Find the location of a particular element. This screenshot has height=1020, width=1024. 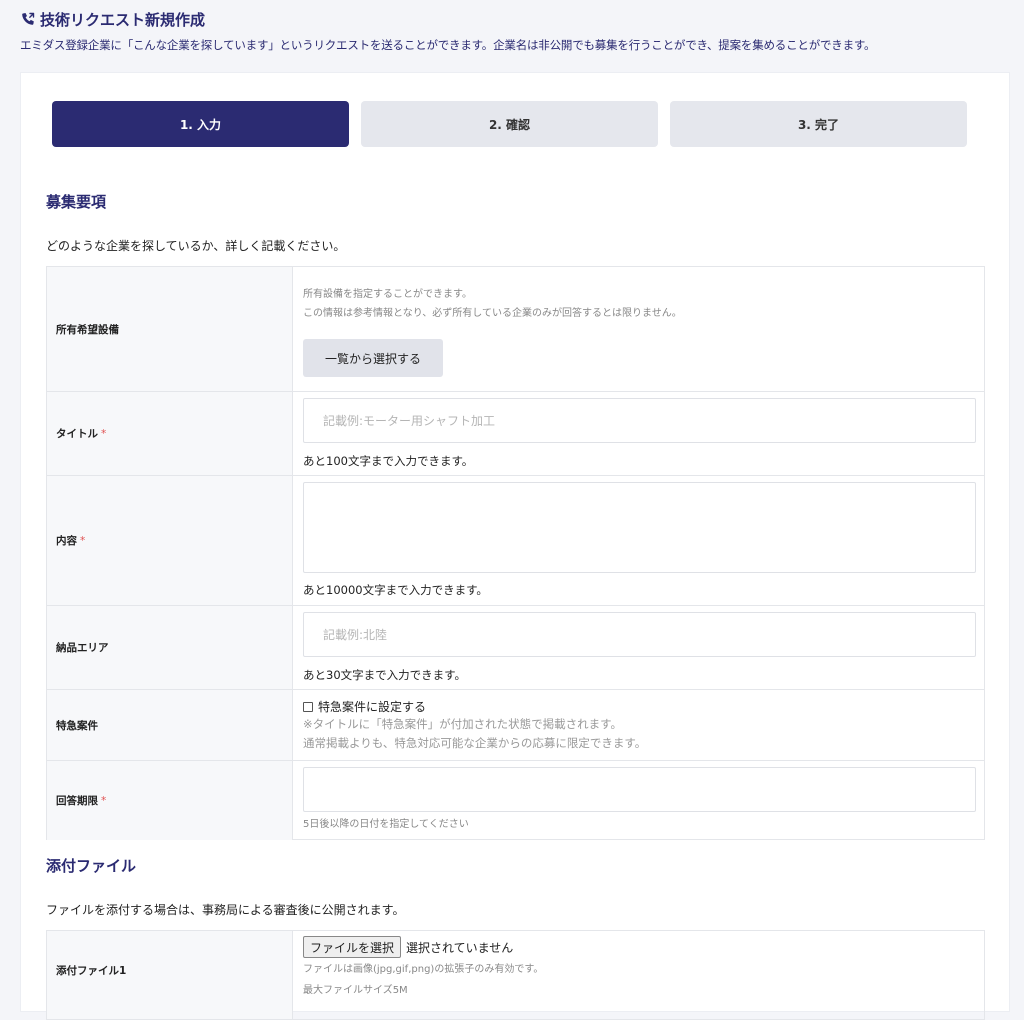

file1-label: 添付ファイル1 is located at coordinates (170, 975).